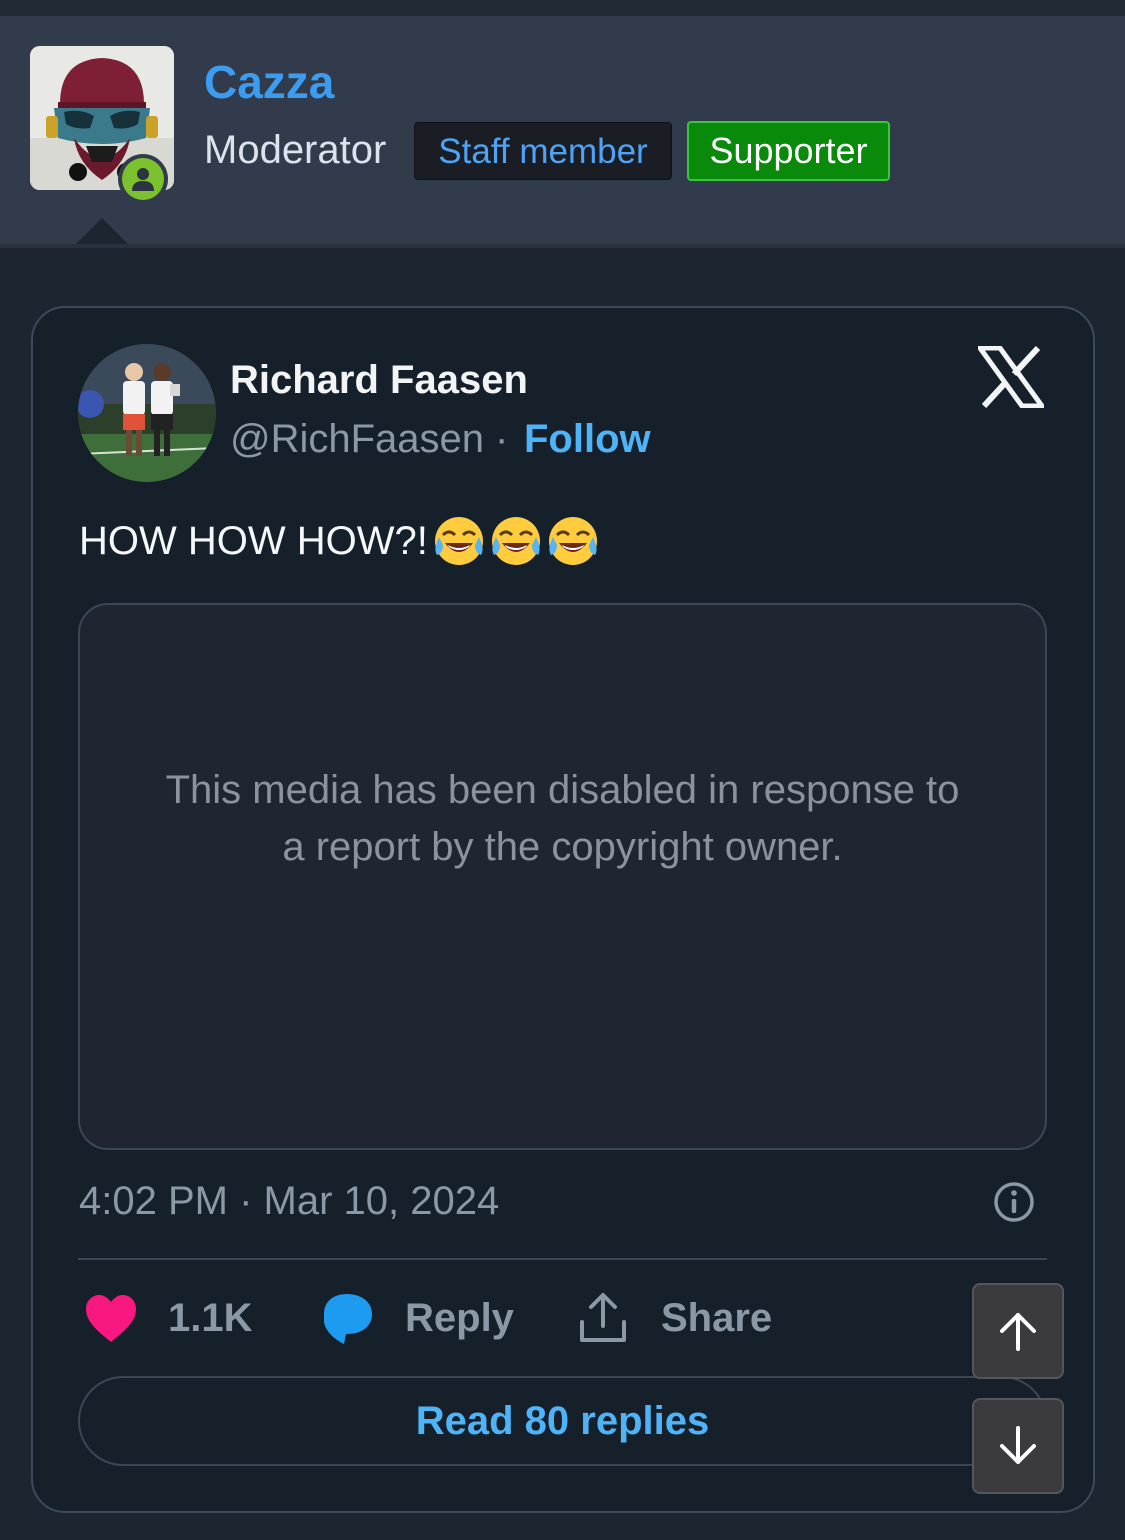 This screenshot has width=1125, height=1540. I want to click on supporter-badge: Supporter, so click(788, 151).